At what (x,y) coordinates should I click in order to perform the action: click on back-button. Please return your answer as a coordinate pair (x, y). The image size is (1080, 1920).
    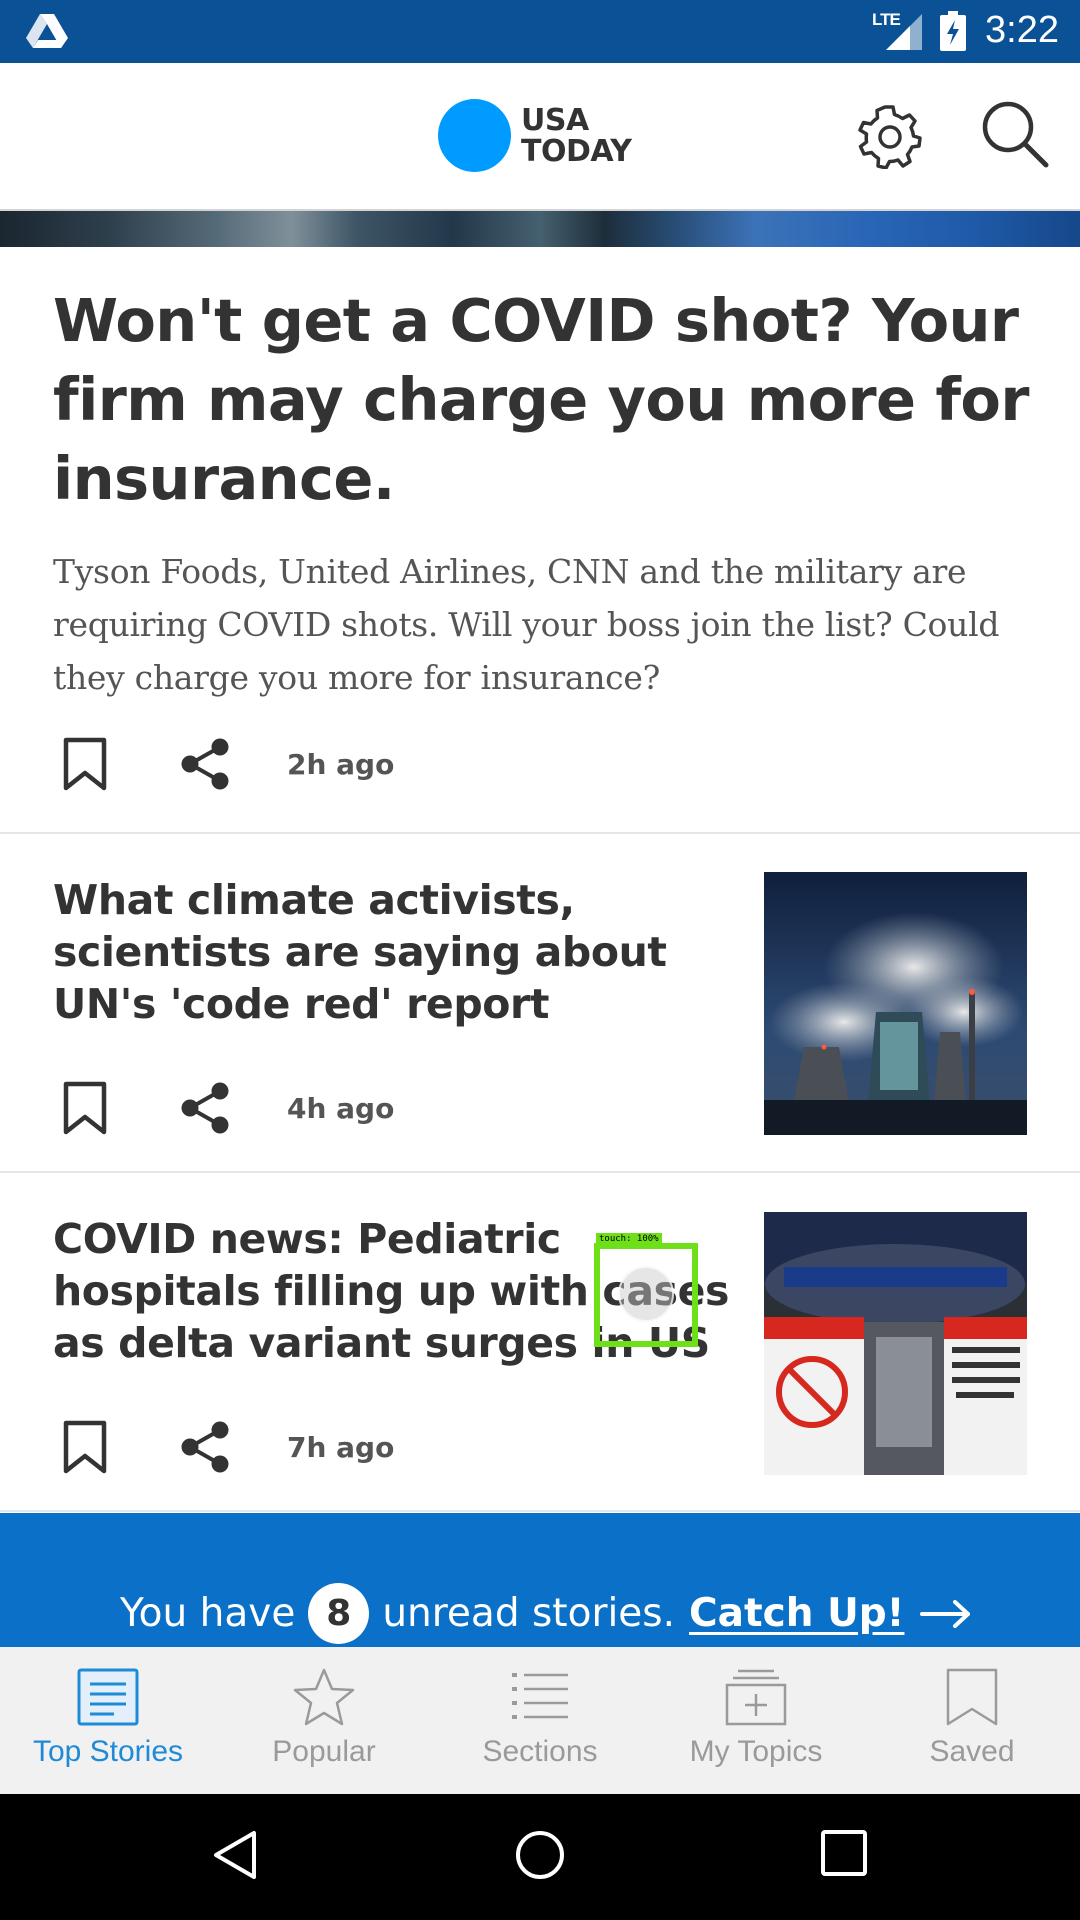
    Looking at the image, I should click on (235, 1857).